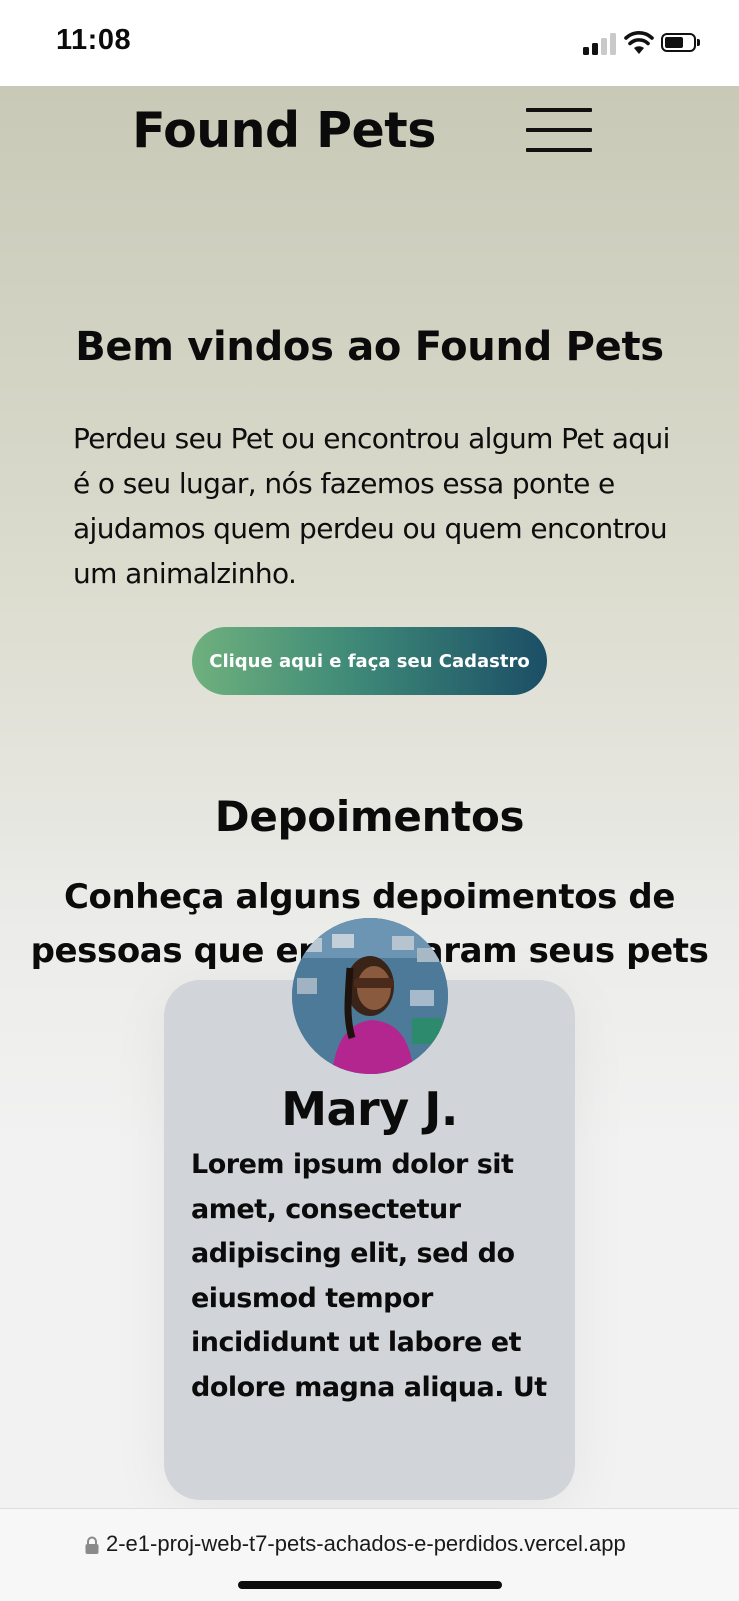 This screenshot has height=1601, width=739. I want to click on hamburger-menu-icon, so click(560, 130).